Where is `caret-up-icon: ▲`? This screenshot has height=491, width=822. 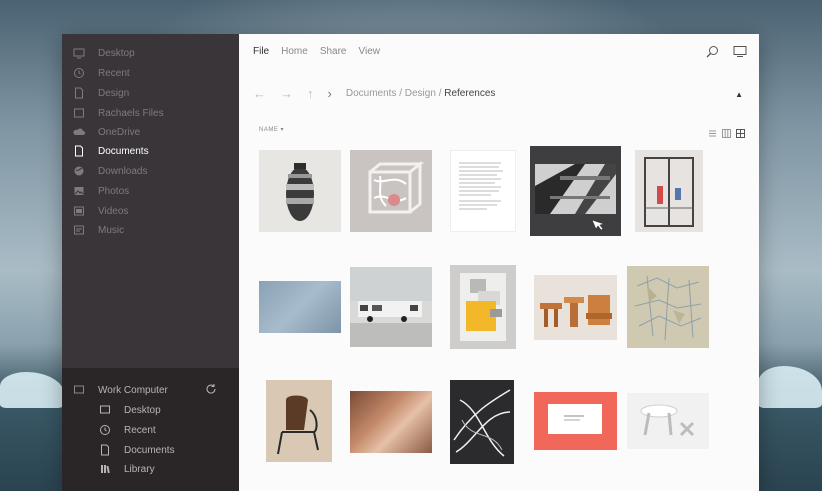
caret-up-icon: ▲ is located at coordinates (739, 94).